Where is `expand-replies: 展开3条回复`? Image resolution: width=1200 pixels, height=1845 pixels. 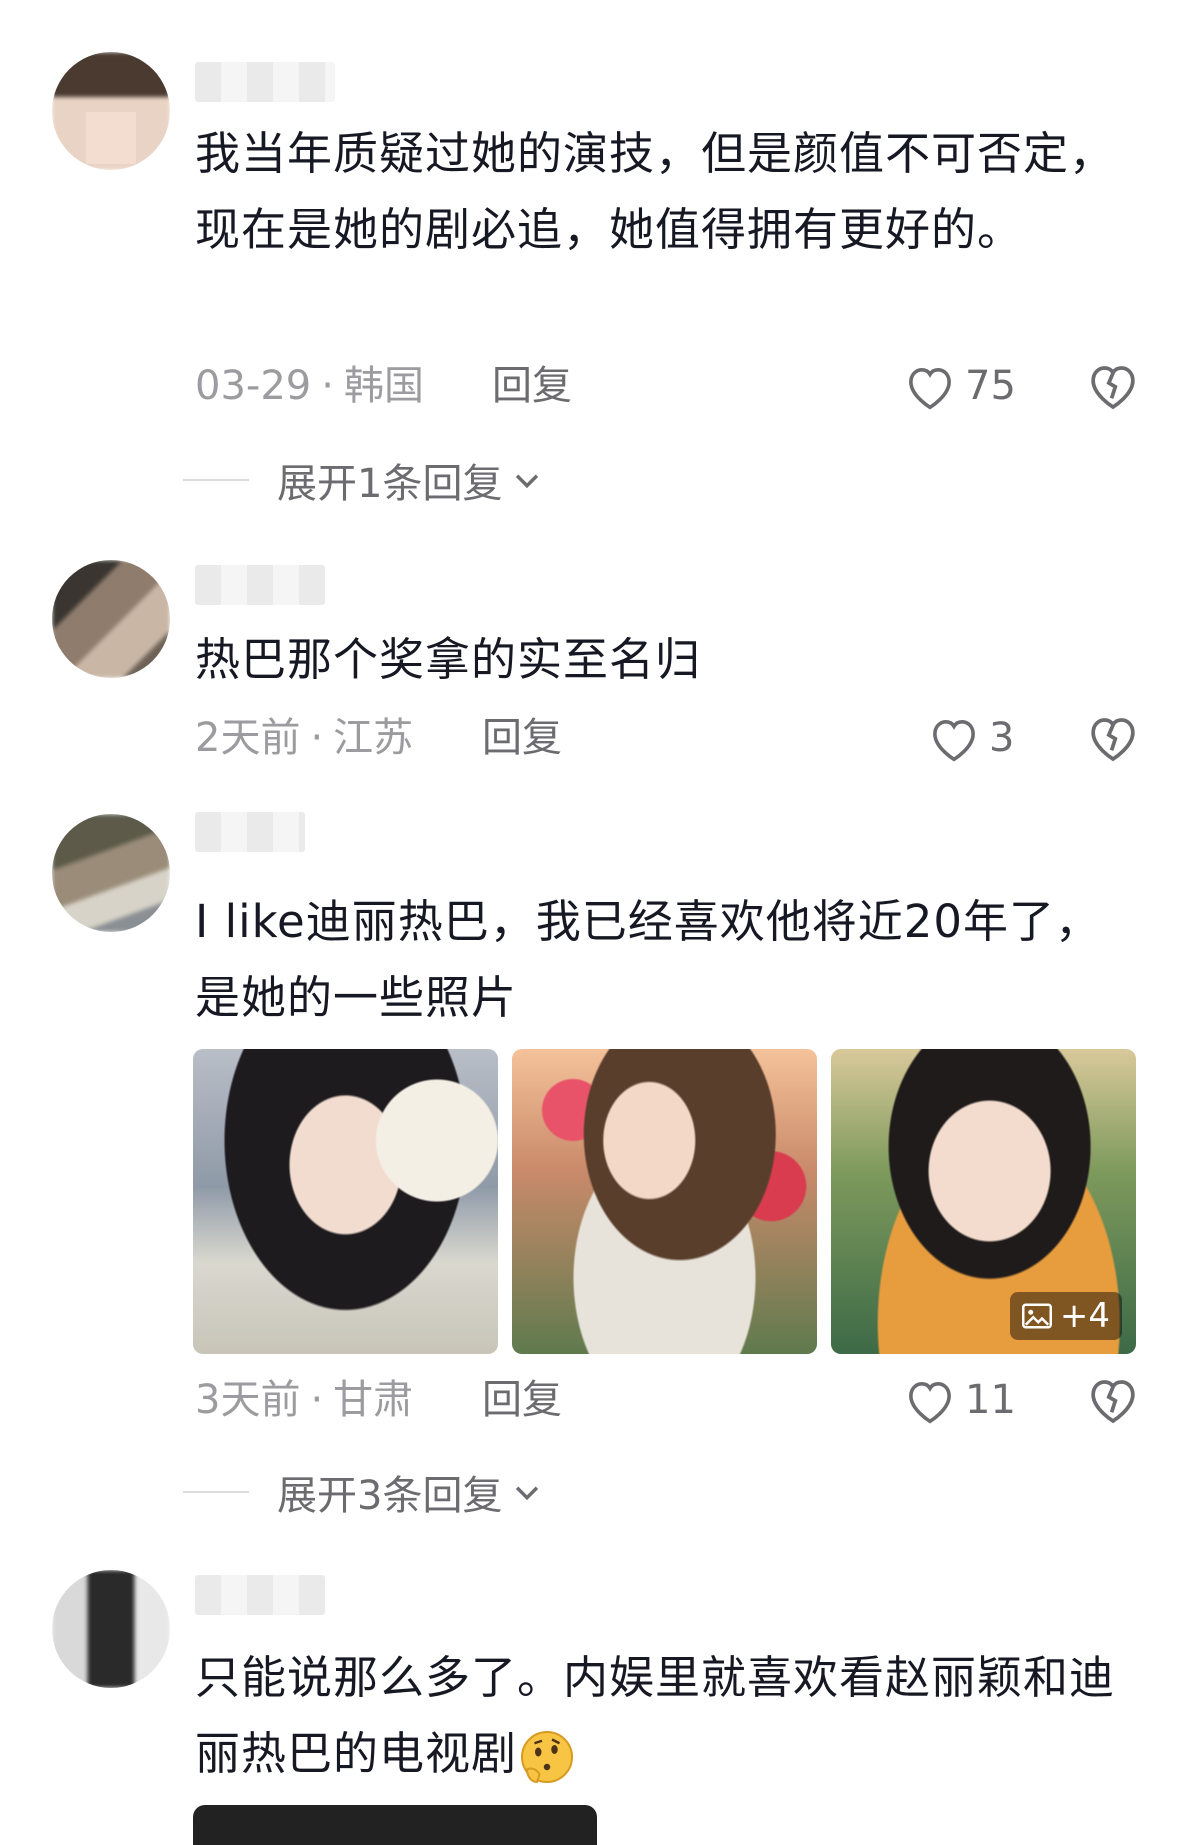
expand-replies: 展开3条回复 is located at coordinates (363, 1492).